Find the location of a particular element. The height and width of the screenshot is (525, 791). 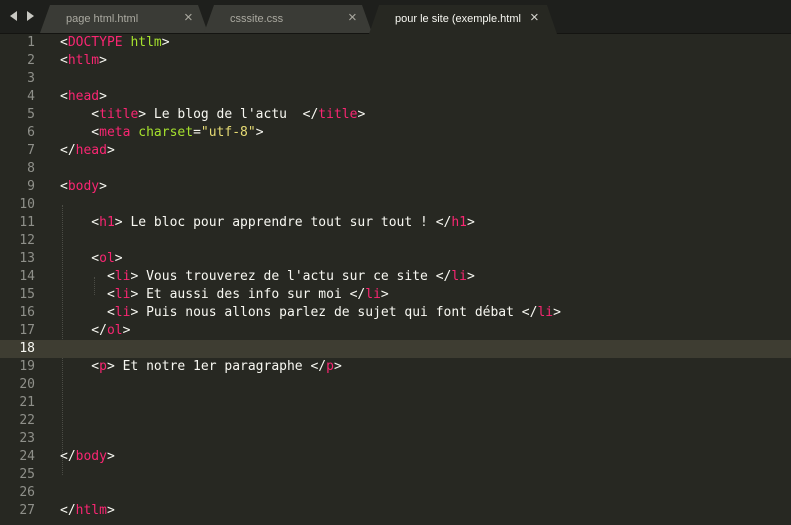

line-number: 18 is located at coordinates (27, 348).